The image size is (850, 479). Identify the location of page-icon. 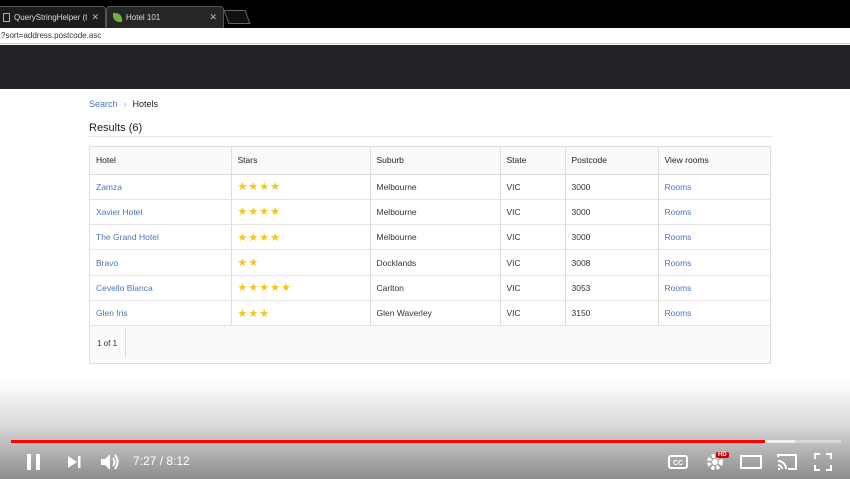
(6, 17).